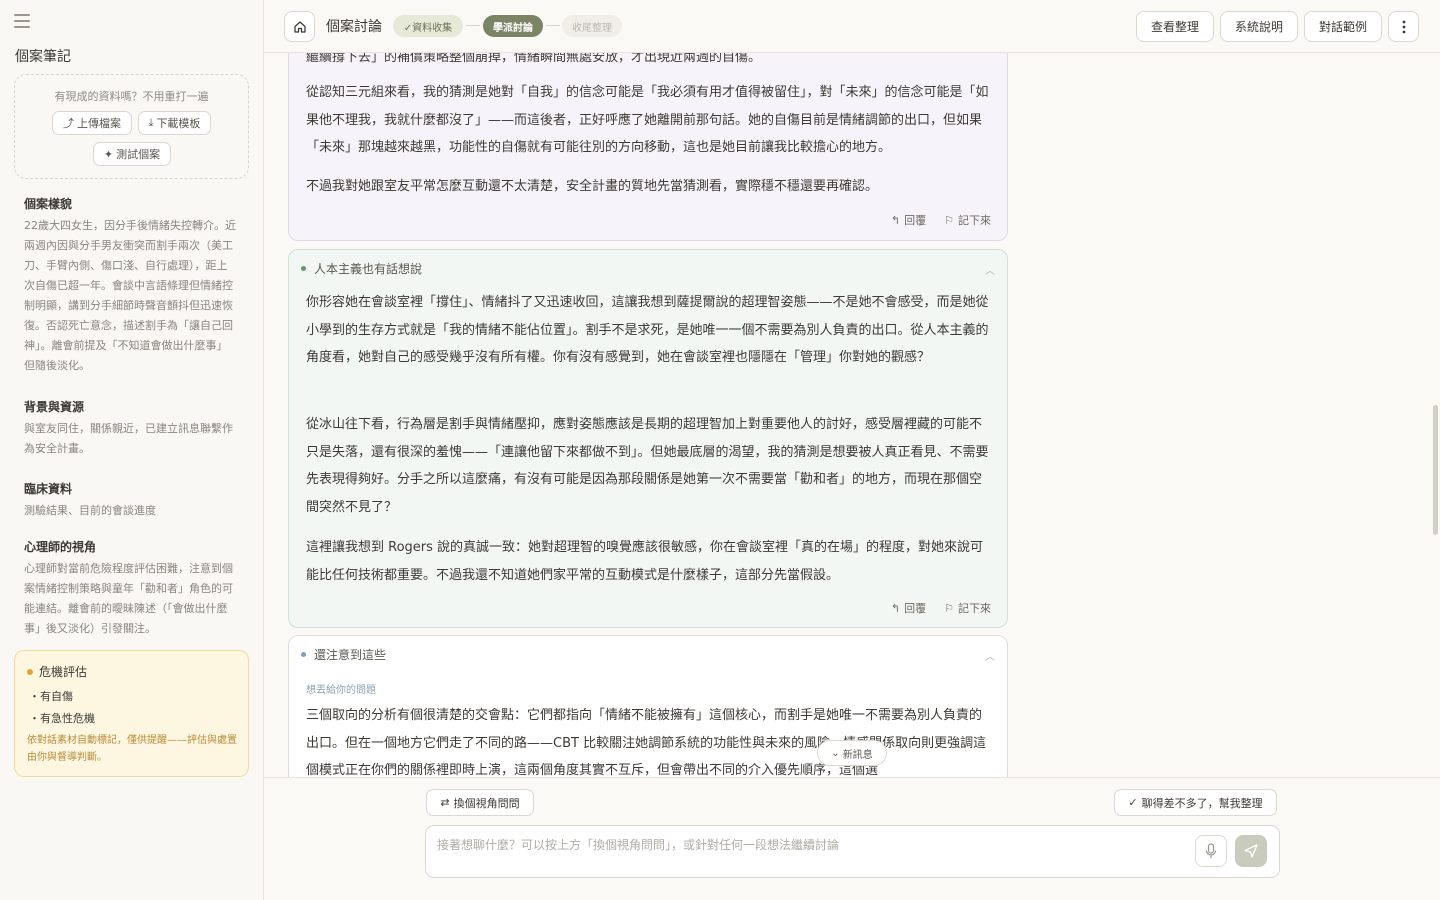  What do you see at coordinates (486, 803) in the screenshot?
I see `switch-perspective-label: 換個視角問問` at bounding box center [486, 803].